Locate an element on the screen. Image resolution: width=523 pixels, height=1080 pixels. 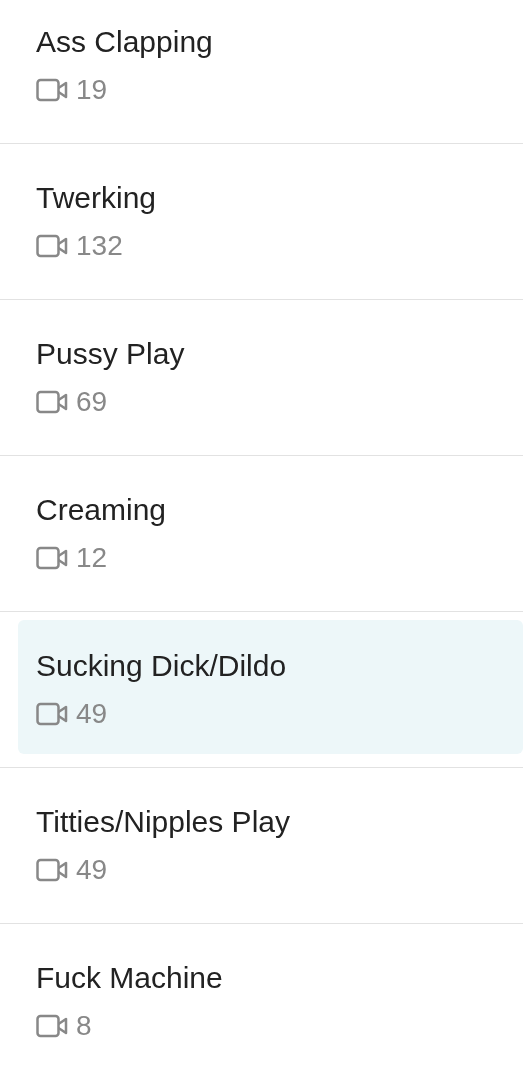
category-title: Creaming is located at coordinates (101, 510).